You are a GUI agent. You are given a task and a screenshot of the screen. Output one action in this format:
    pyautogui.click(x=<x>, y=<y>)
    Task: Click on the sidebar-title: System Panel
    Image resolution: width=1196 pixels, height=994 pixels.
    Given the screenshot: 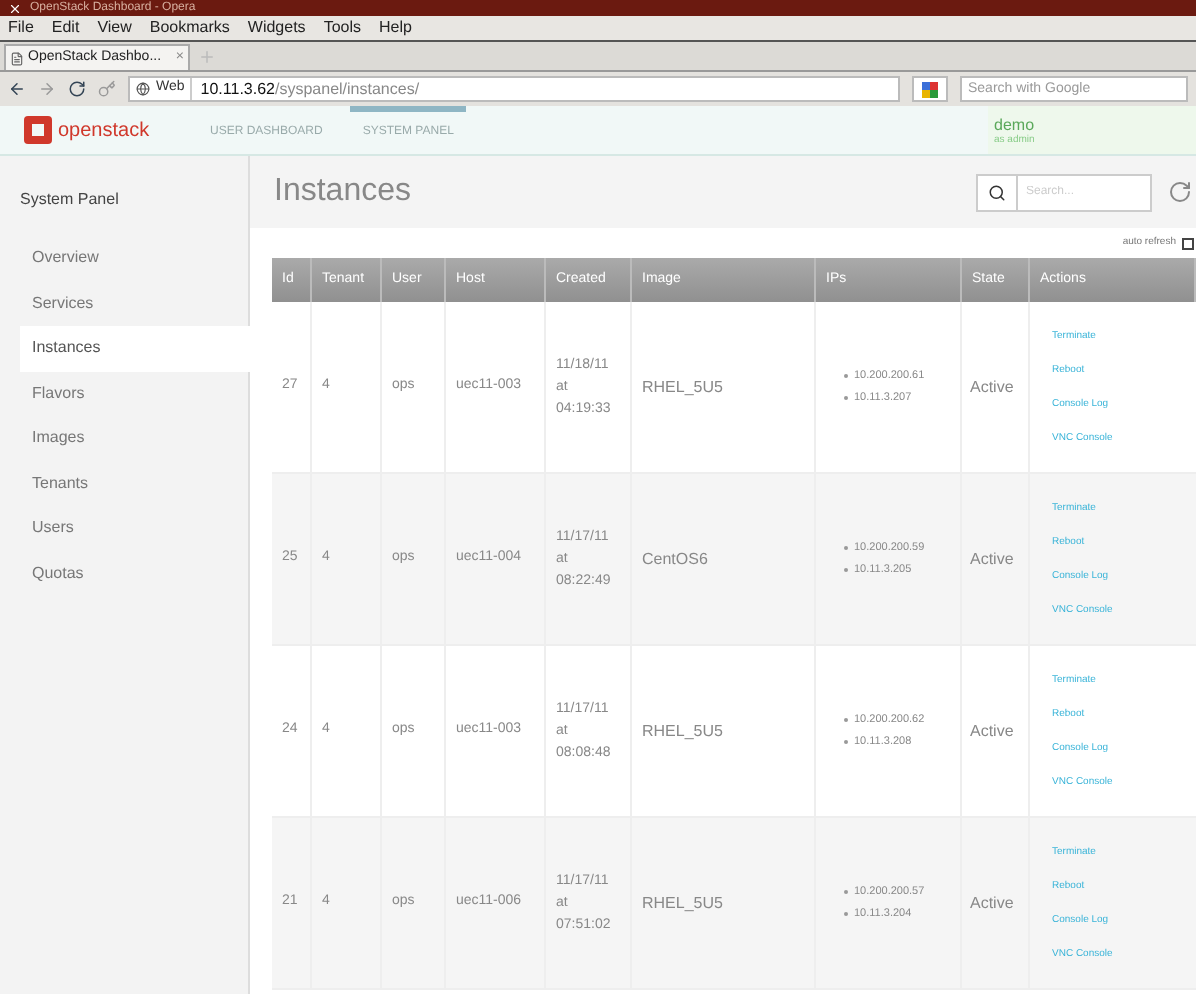 What is the action you would take?
    pyautogui.click(x=70, y=200)
    